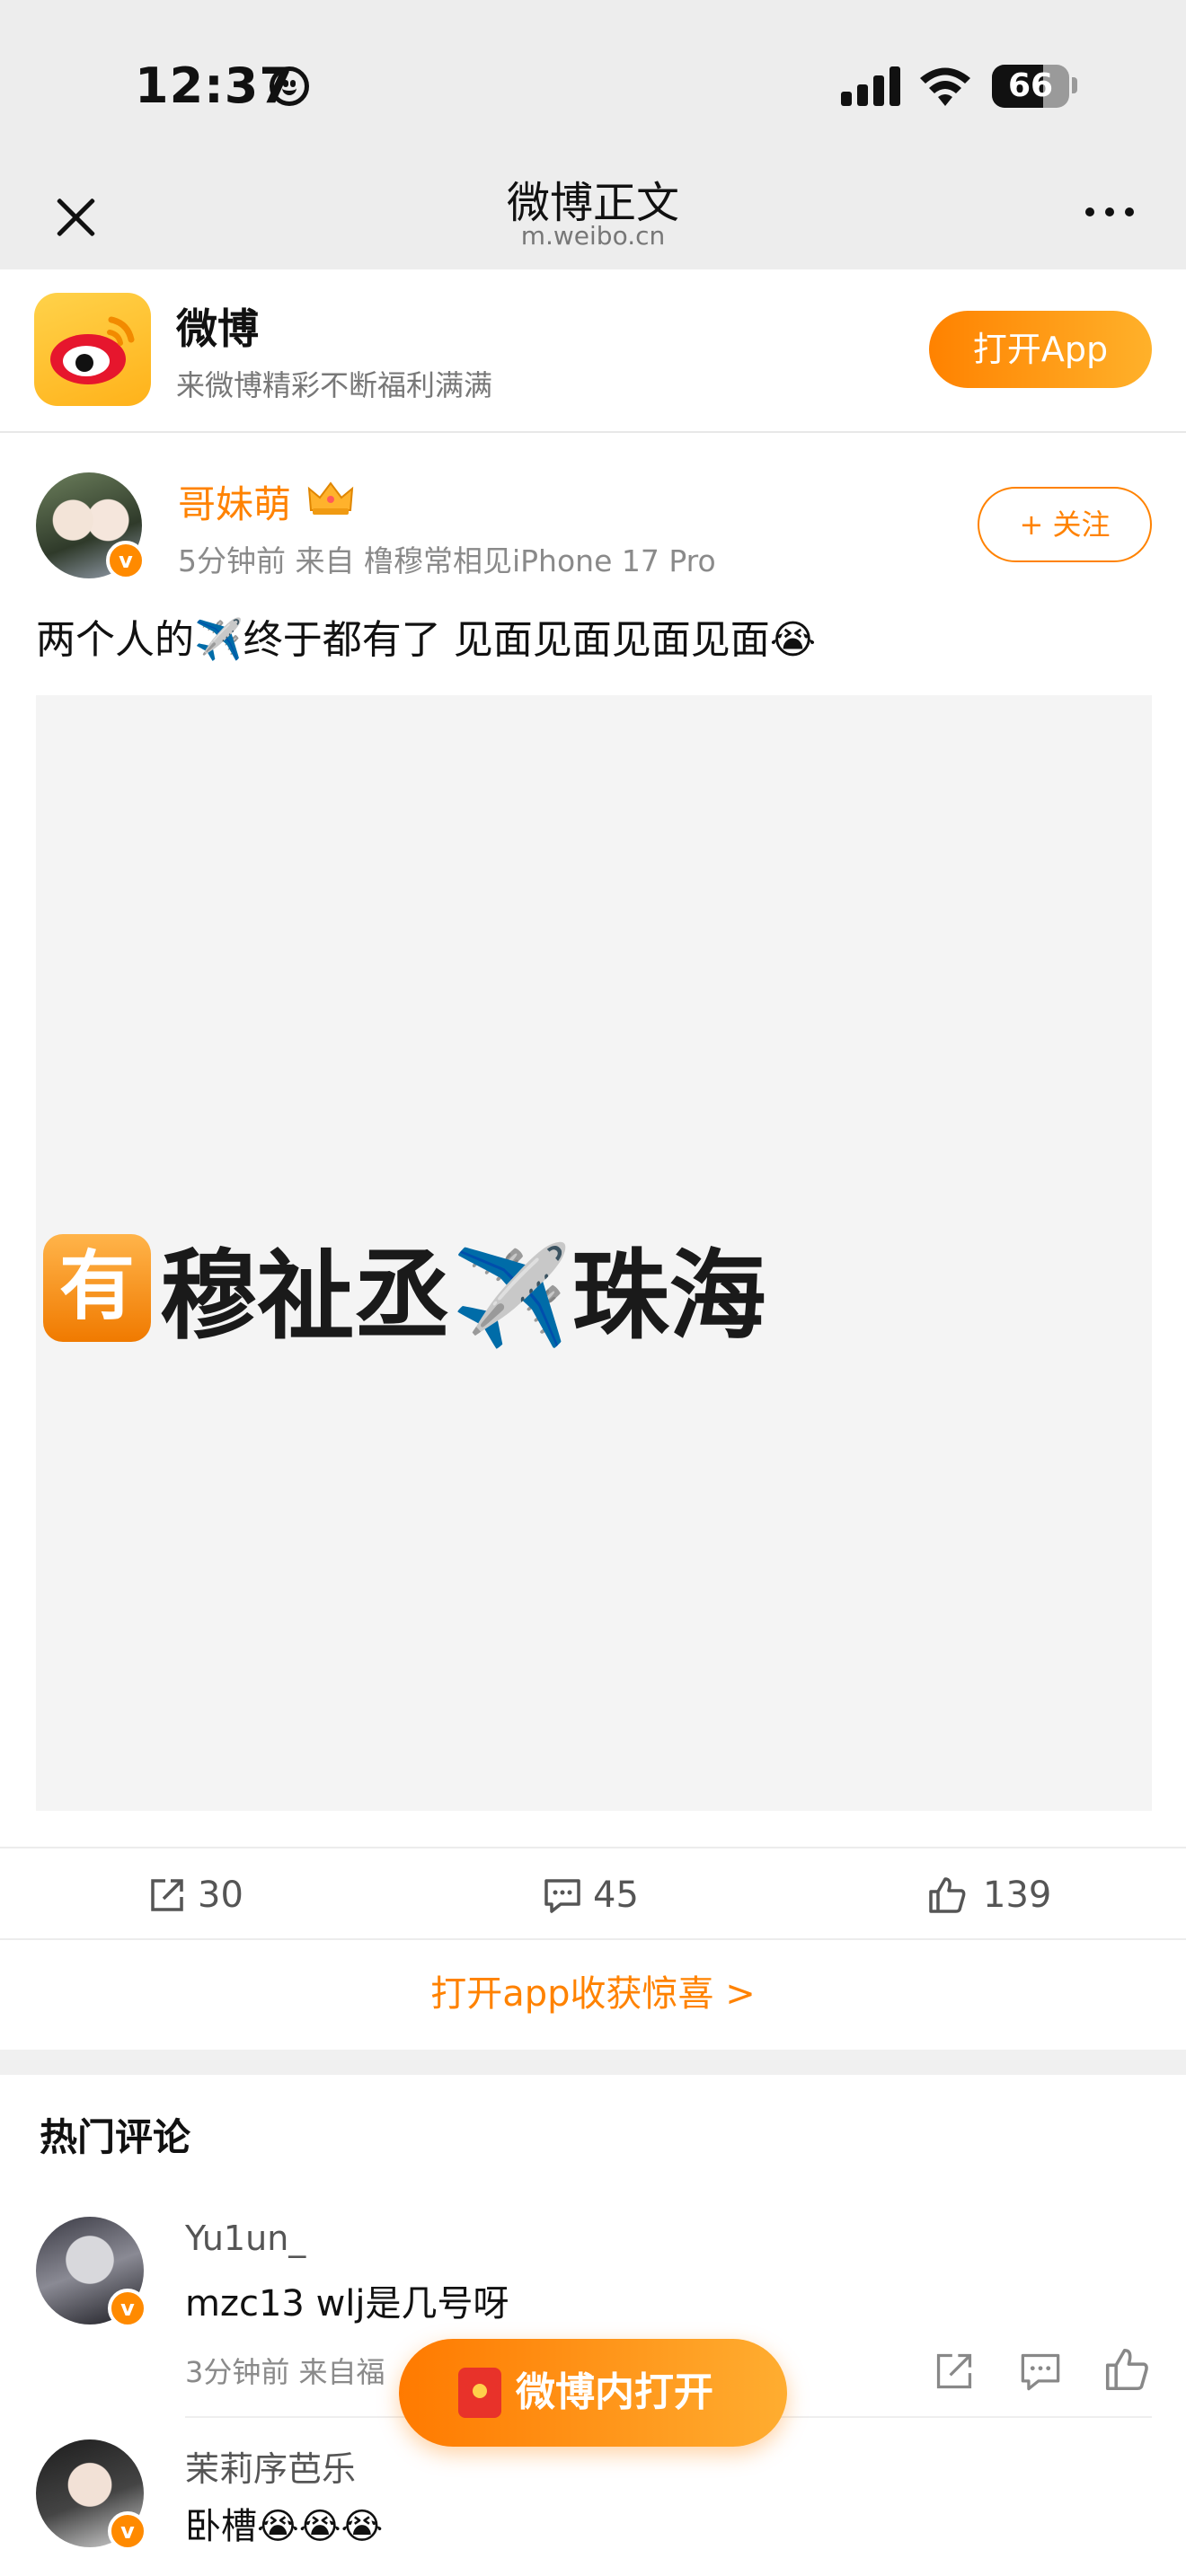 The width and height of the screenshot is (1186, 2576). Describe the element at coordinates (285, 2372) in the screenshot. I see `comment-meta: 3分钟前 来自福` at that location.